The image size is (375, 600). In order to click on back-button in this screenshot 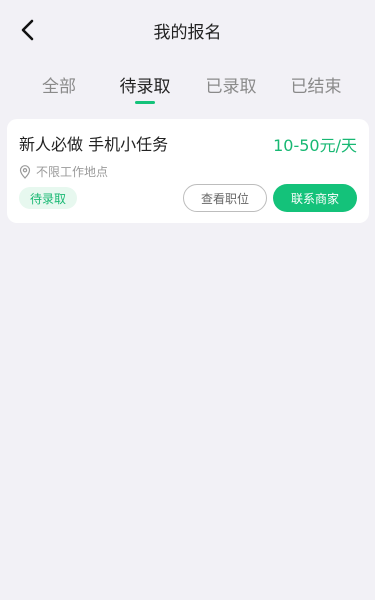, I will do `click(28, 30)`.